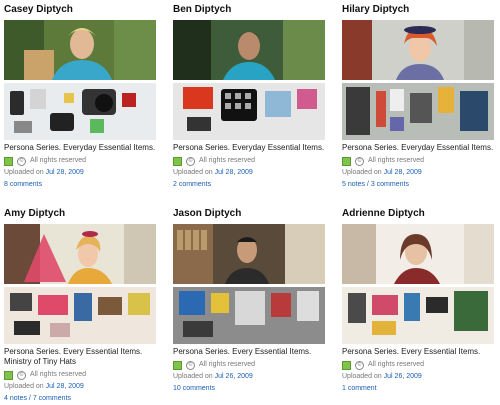  I want to click on card-title: Casey Diptych, so click(80, 10).